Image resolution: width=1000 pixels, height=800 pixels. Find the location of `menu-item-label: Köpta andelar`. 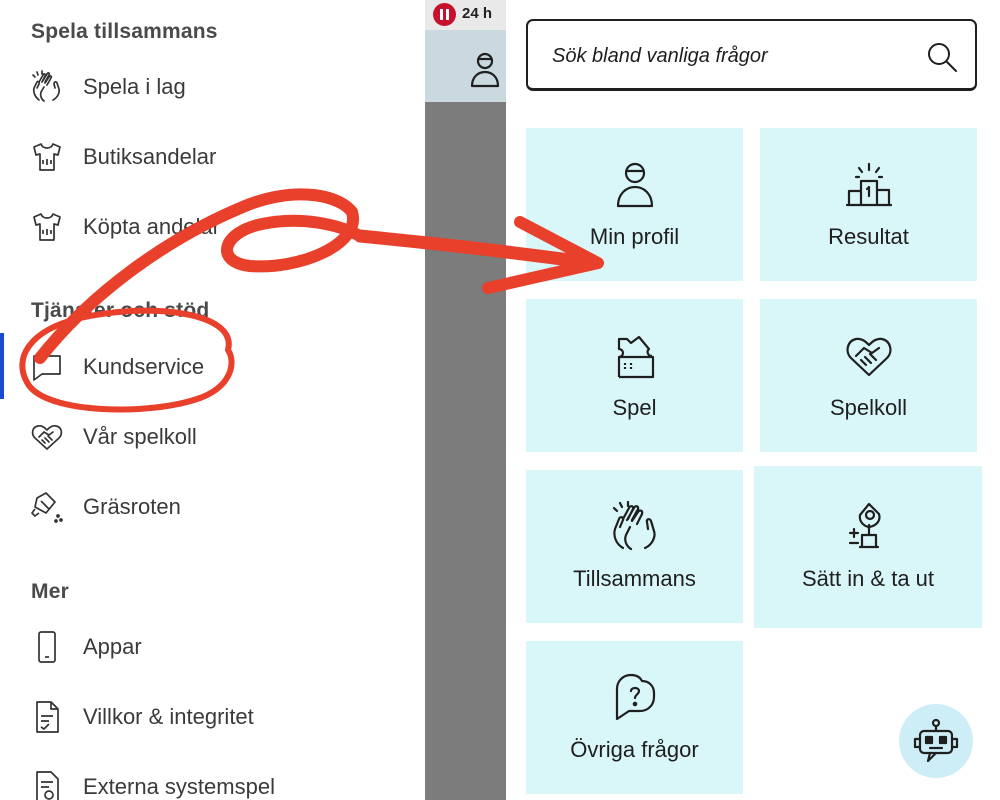

menu-item-label: Köpta andelar is located at coordinates (151, 226).